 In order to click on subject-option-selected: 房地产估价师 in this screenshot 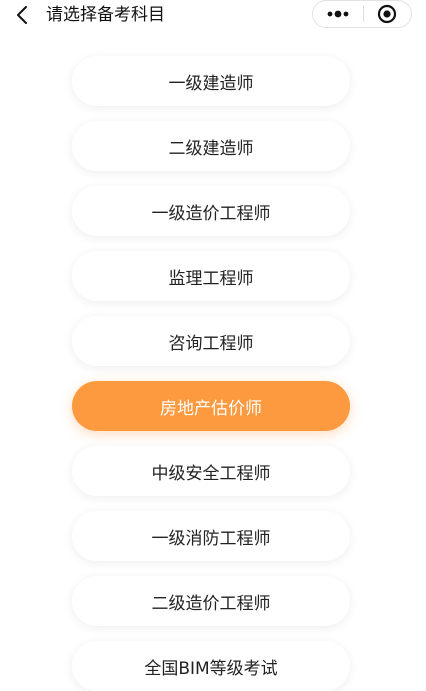, I will do `click(211, 406)`.